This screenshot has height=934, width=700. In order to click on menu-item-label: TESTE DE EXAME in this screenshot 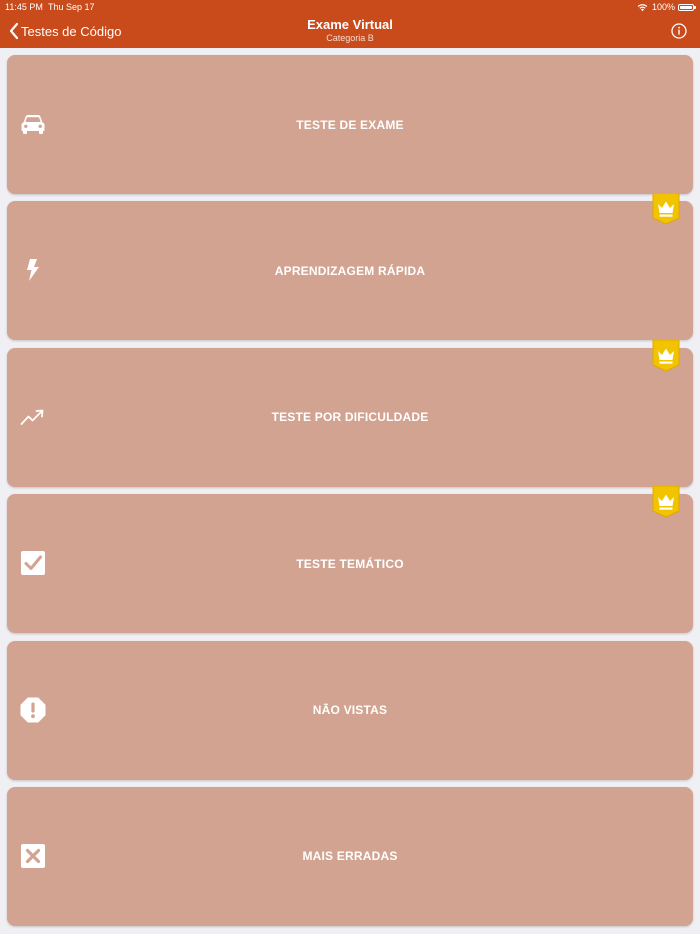, I will do `click(350, 124)`.